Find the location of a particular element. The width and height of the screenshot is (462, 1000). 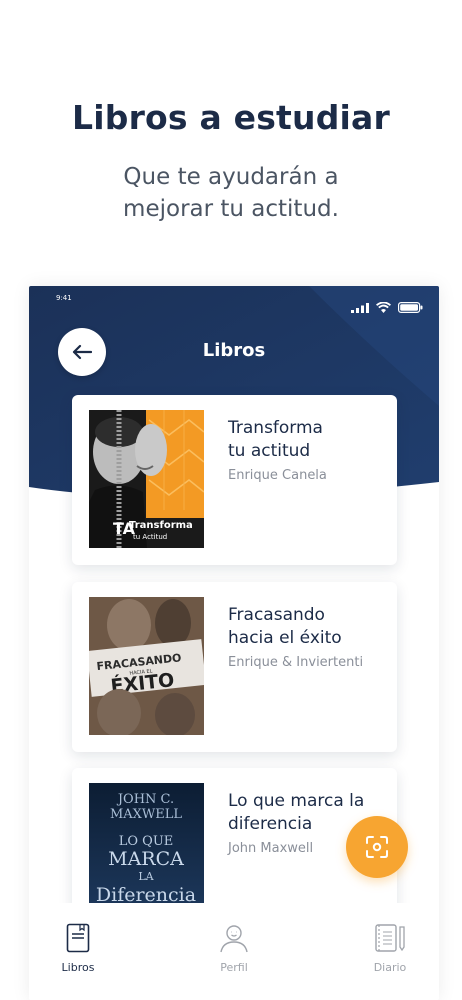

promo-headline: Libros a estudiar is located at coordinates (231, 117).